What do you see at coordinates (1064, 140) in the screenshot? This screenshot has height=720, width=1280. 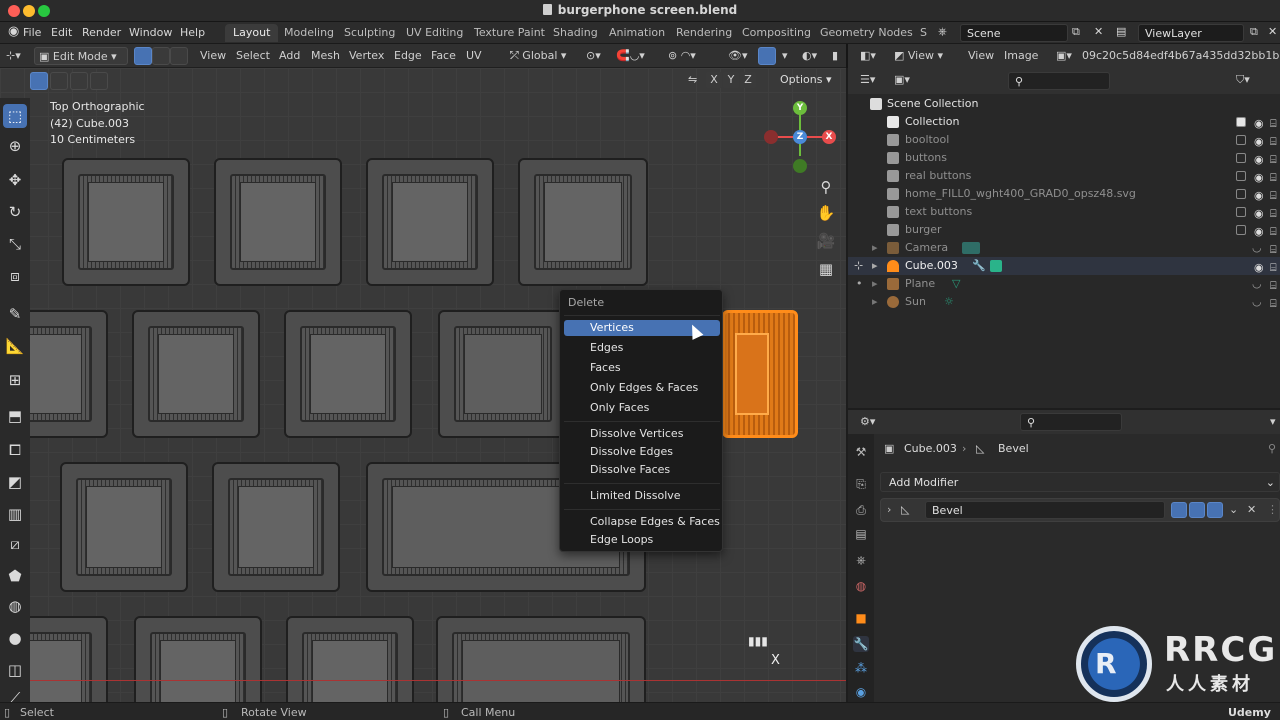 I see `outliner-row-booltool: booltool ◉ ⌸` at bounding box center [1064, 140].